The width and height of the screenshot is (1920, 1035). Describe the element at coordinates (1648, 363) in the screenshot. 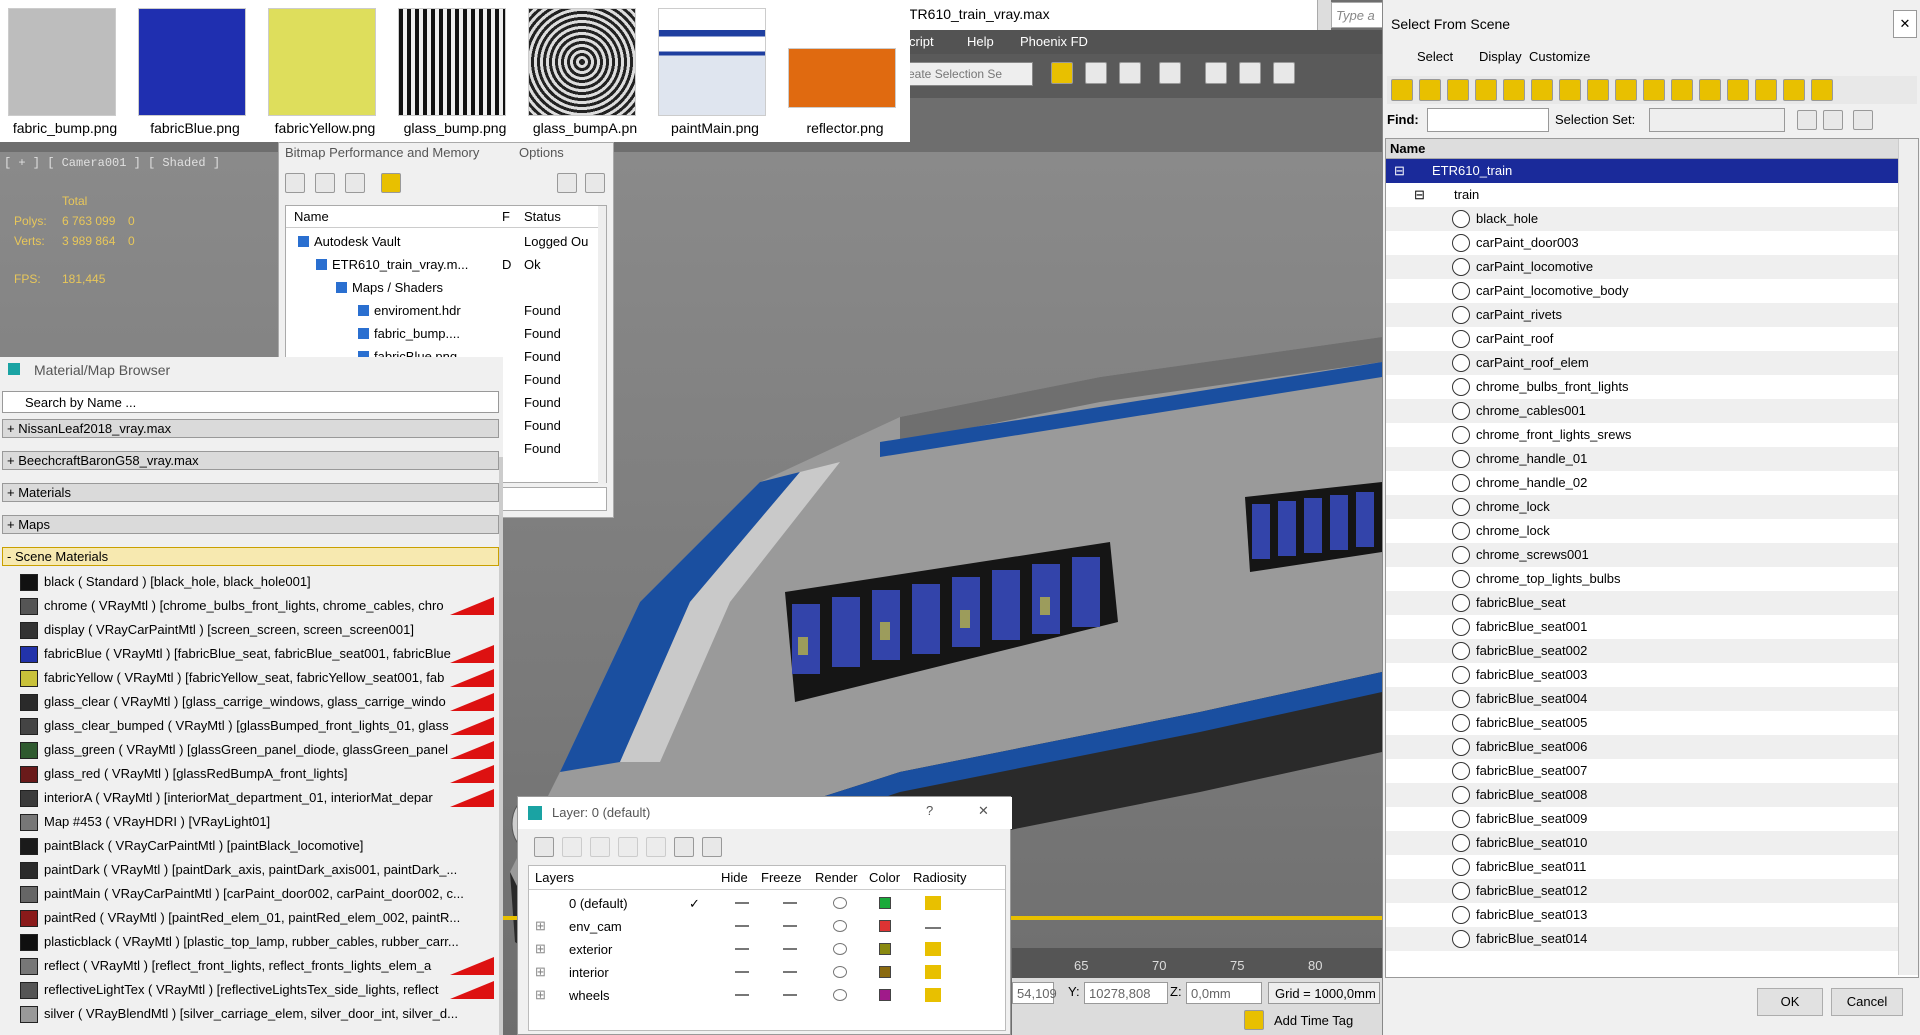

I see `tree-item: carPaint_roof_elem` at that location.